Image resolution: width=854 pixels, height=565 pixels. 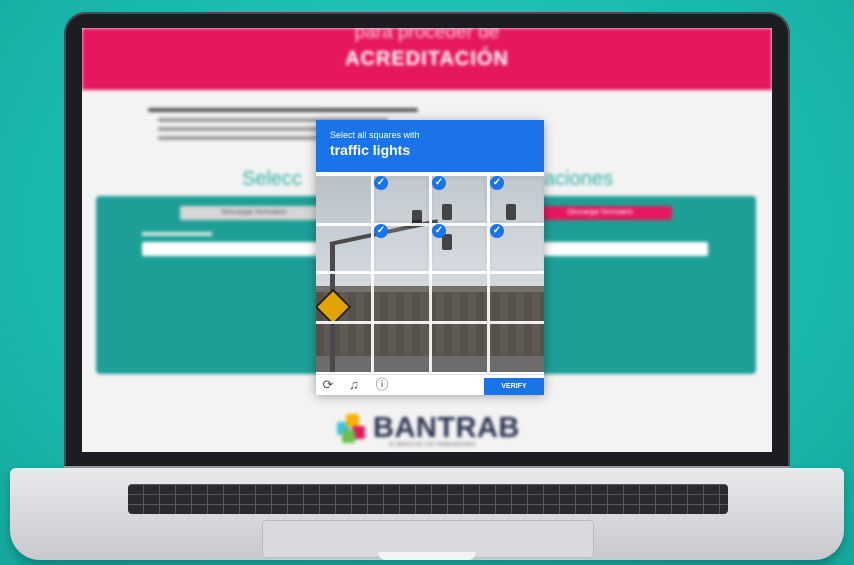 What do you see at coordinates (578, 179) in the screenshot?
I see `section-heading-right: aciones` at bounding box center [578, 179].